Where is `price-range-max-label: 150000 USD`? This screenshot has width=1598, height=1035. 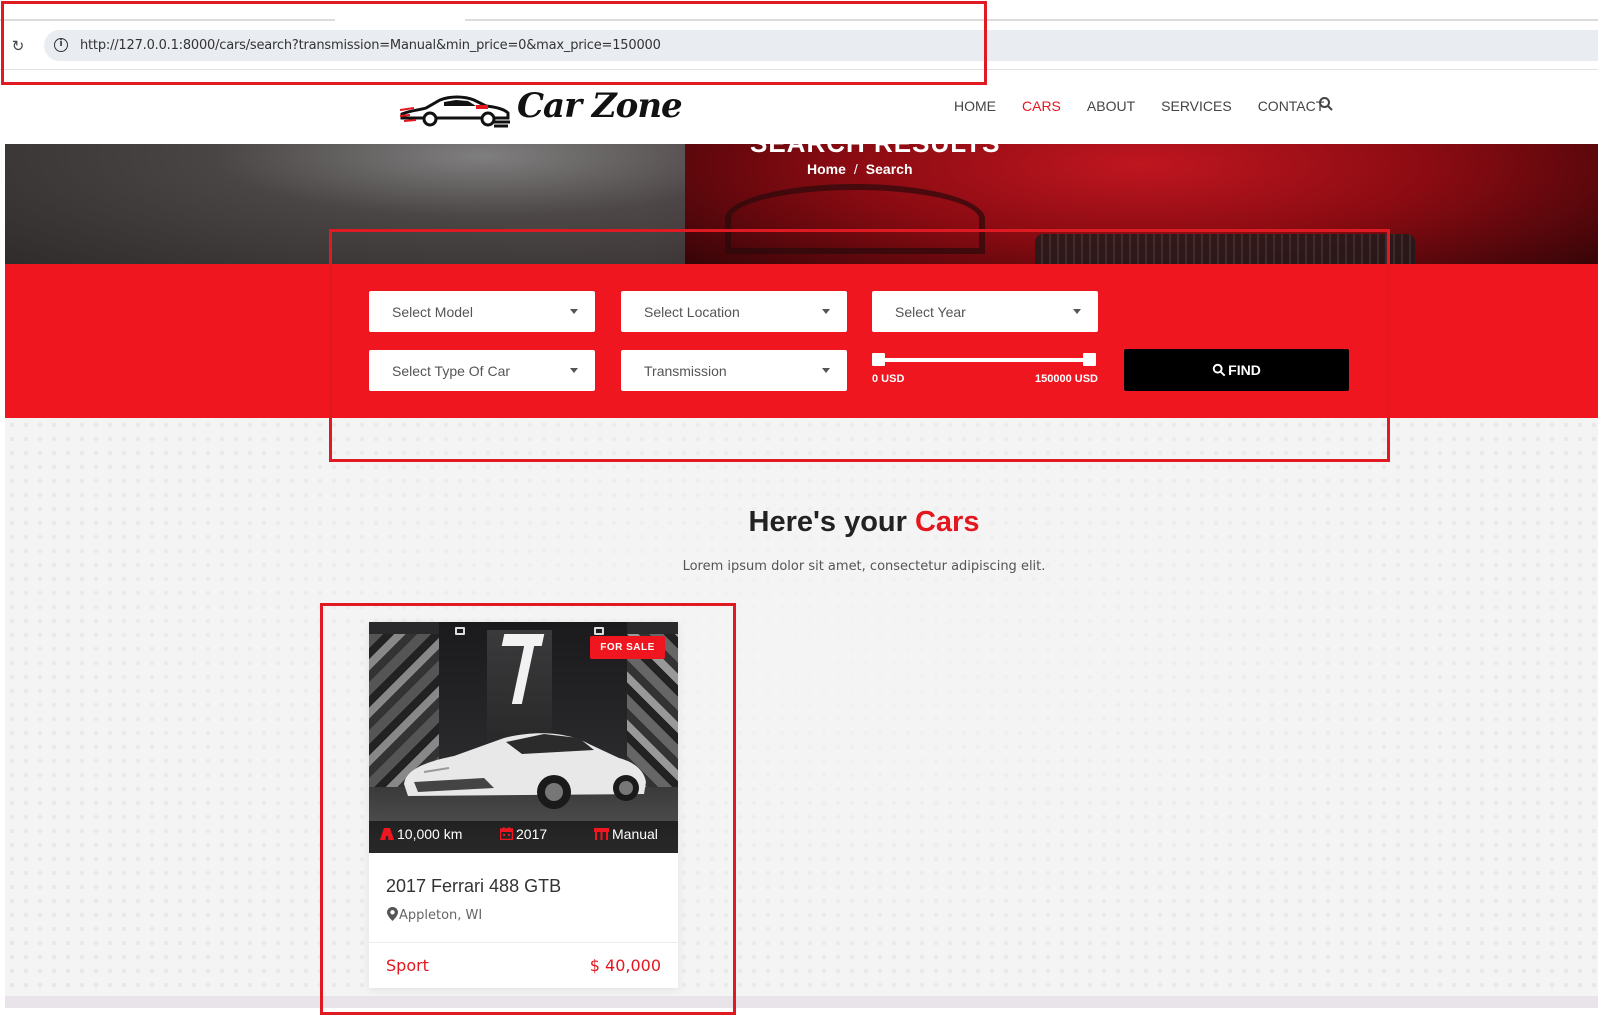
price-range-max-label: 150000 USD is located at coordinates (1066, 379).